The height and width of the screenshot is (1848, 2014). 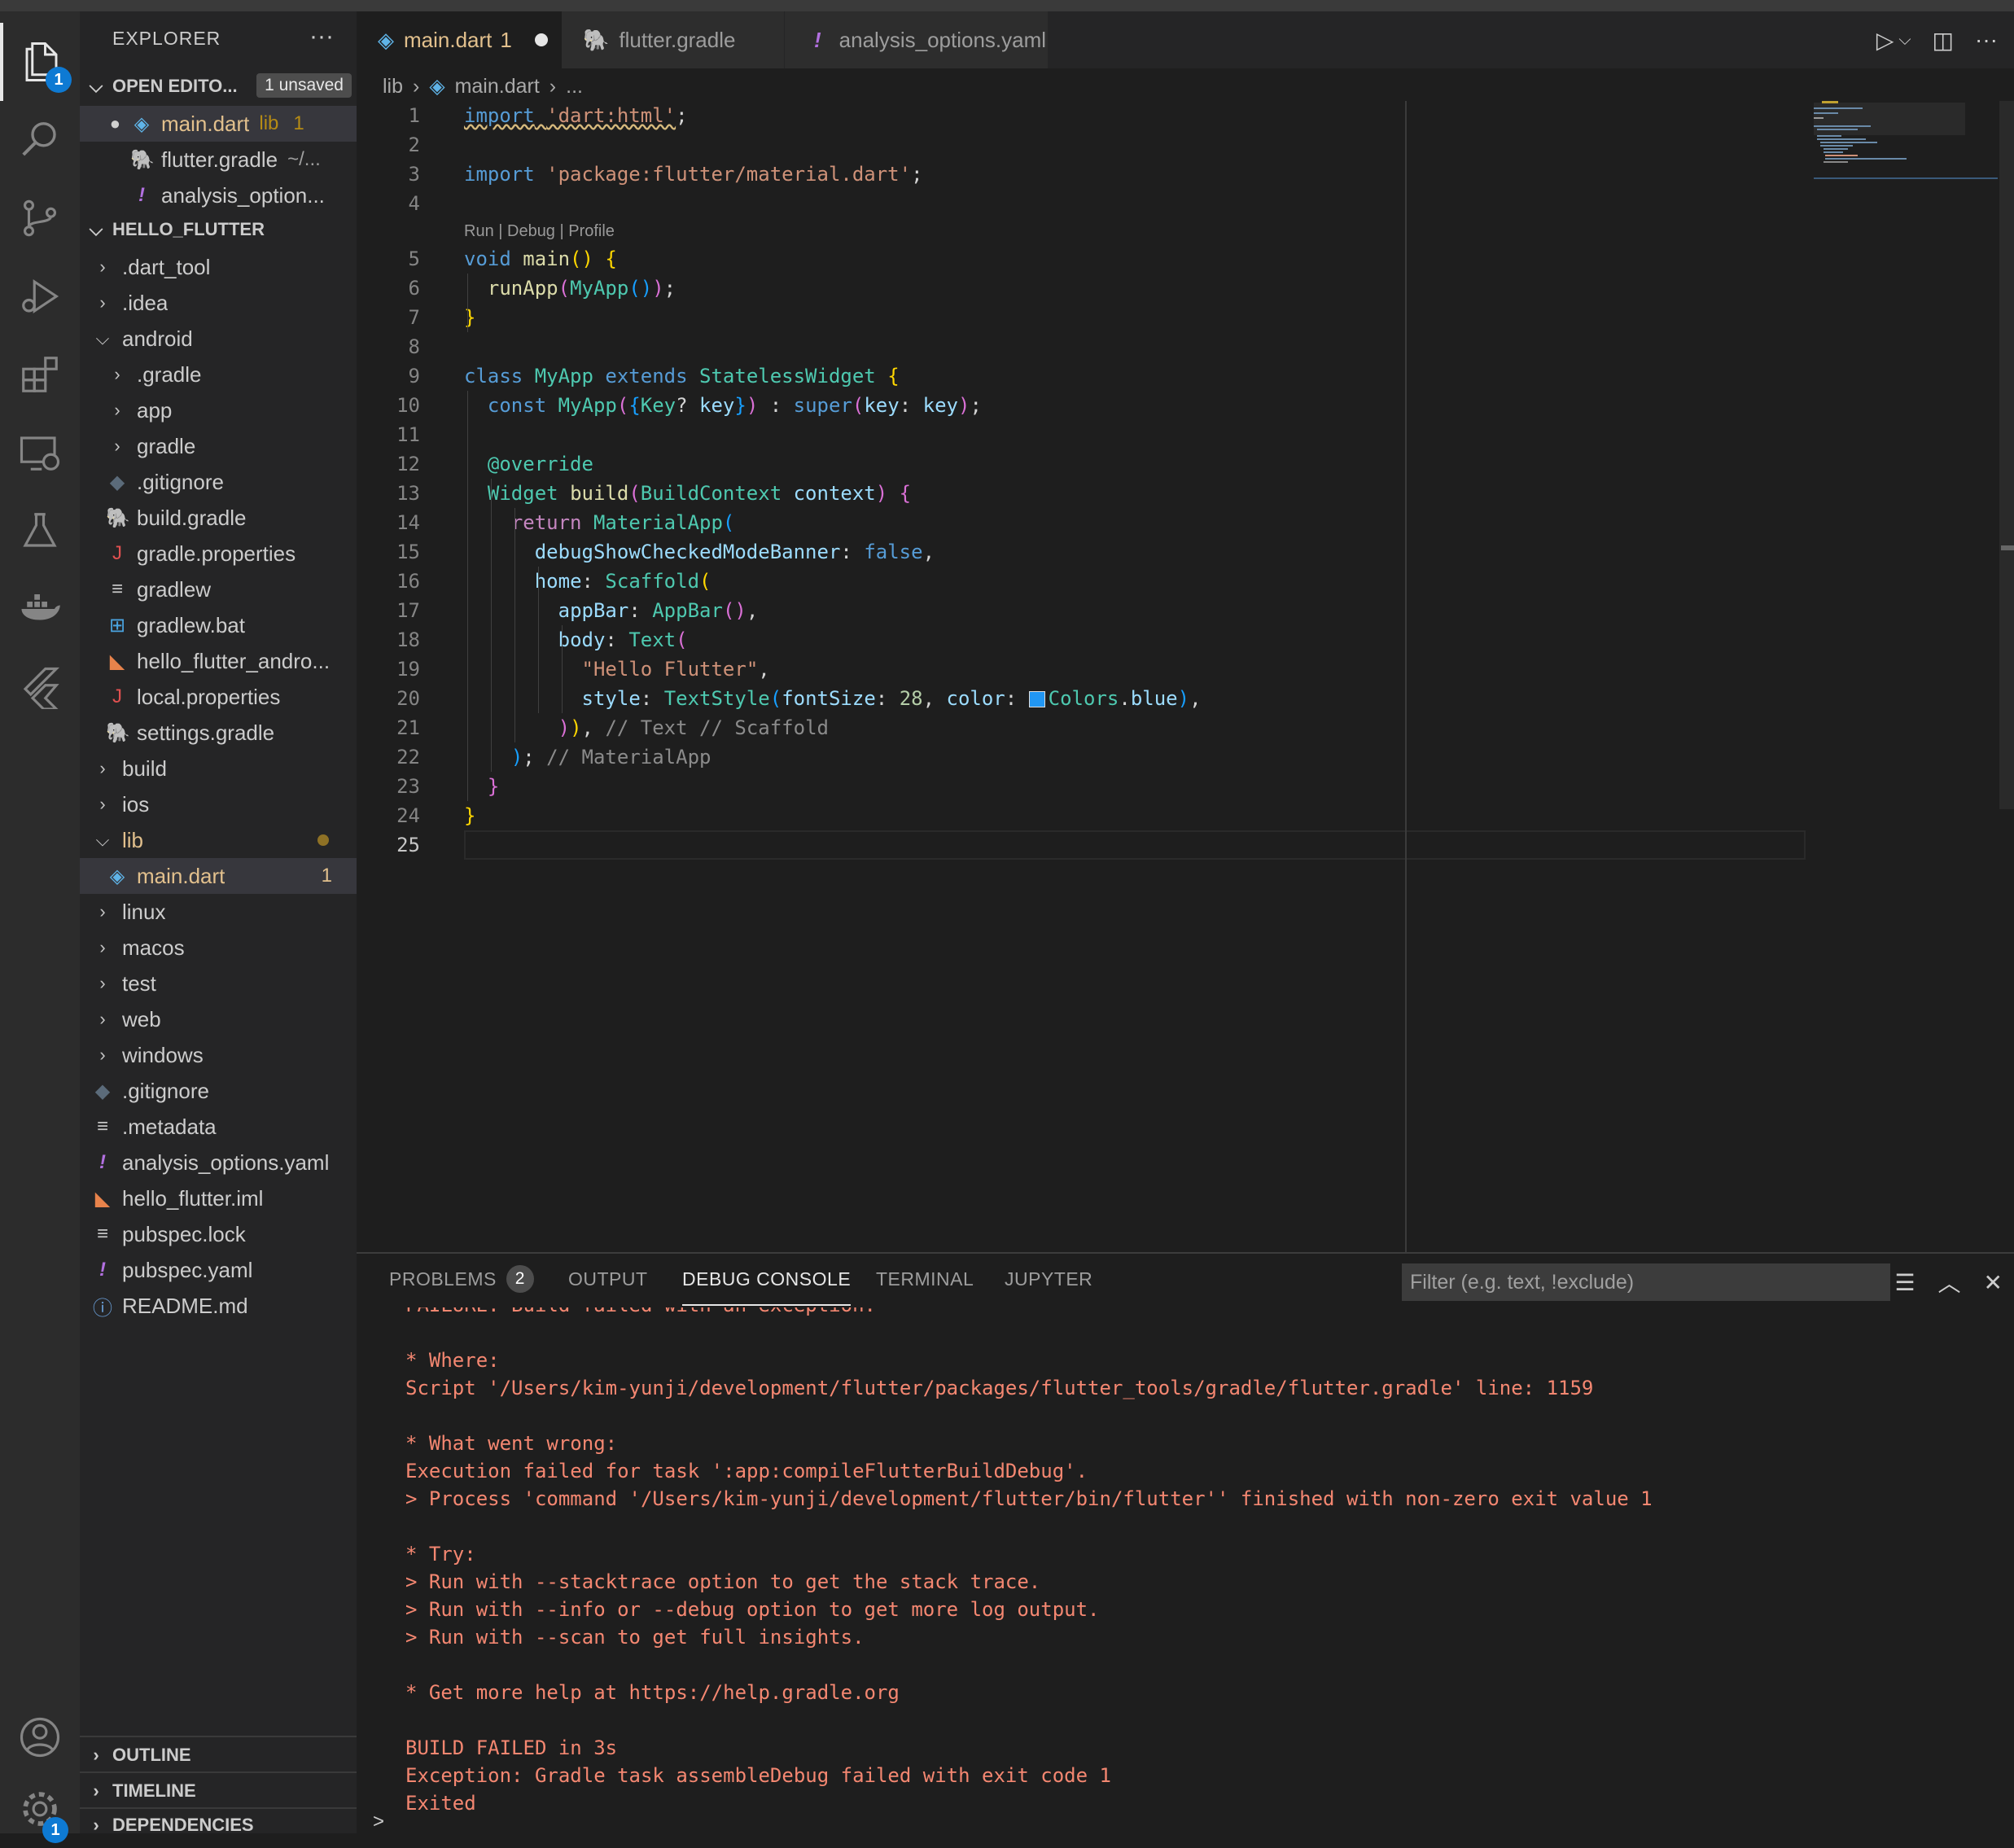 What do you see at coordinates (1949, 1282) in the screenshot?
I see `maximize-panel-icon: ︿` at bounding box center [1949, 1282].